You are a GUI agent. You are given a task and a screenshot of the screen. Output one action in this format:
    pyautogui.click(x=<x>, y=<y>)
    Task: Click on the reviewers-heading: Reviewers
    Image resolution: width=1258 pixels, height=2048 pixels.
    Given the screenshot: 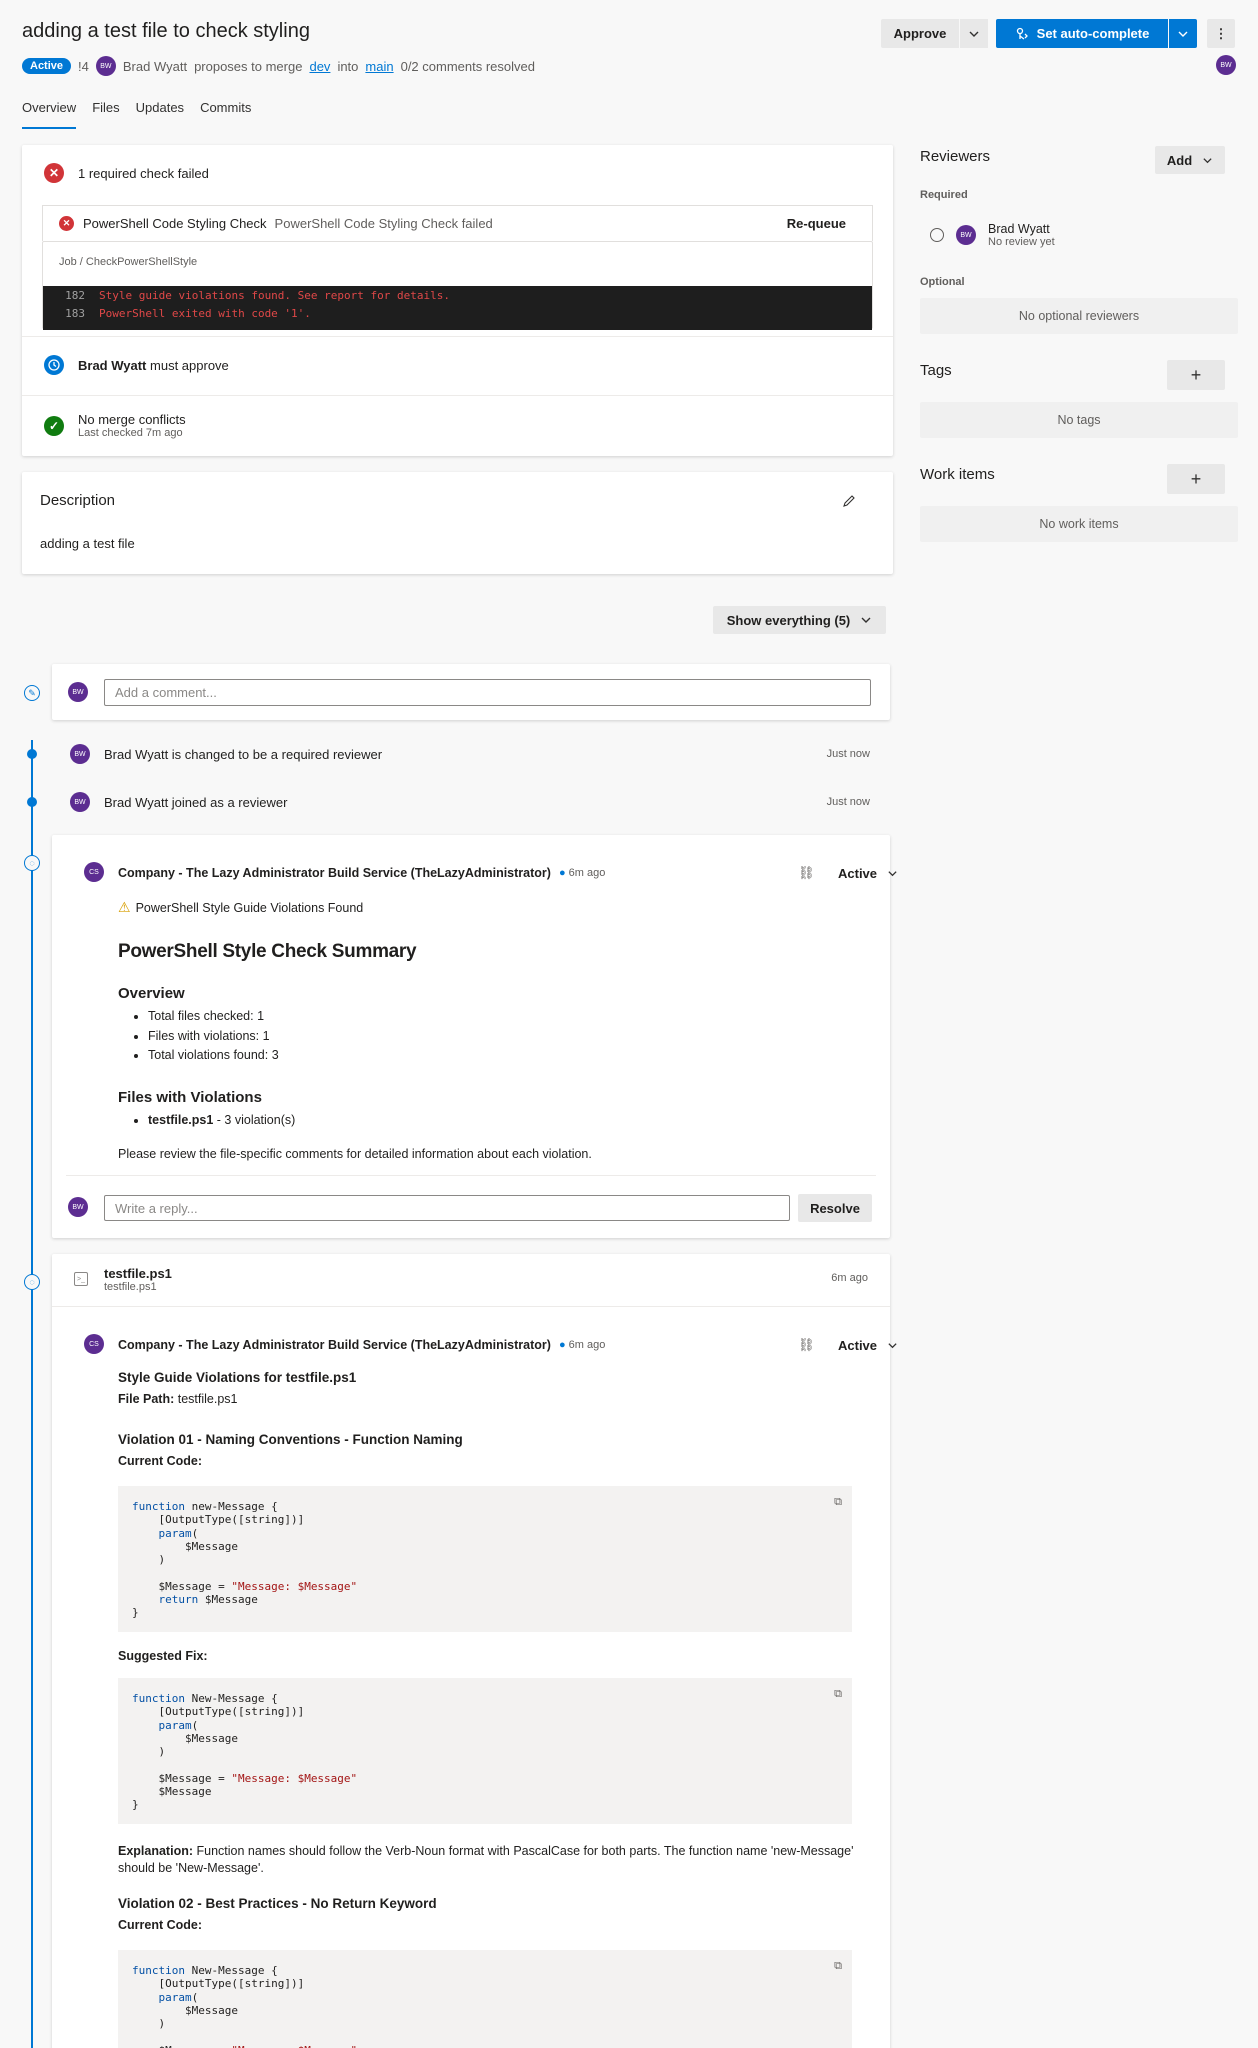 What is the action you would take?
    pyautogui.click(x=955, y=156)
    